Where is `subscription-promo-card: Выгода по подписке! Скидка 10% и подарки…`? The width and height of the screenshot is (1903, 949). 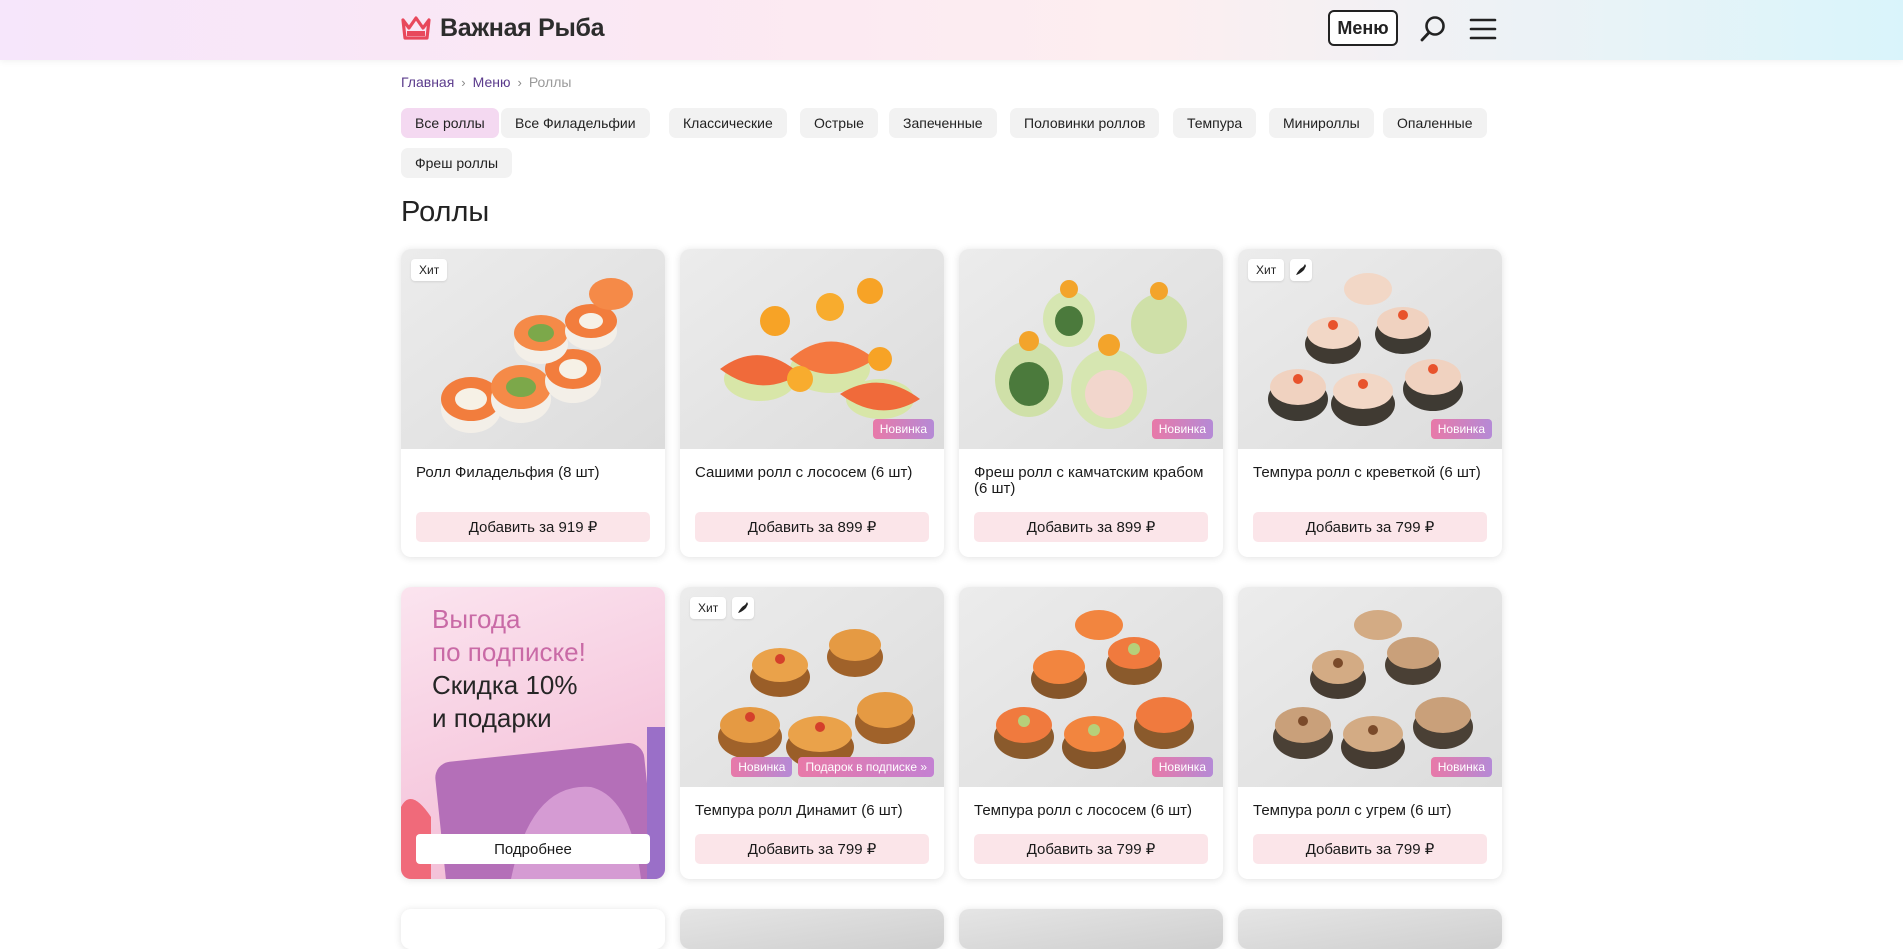 subscription-promo-card: Выгода по подписке! Скидка 10% и подарки… is located at coordinates (533, 733).